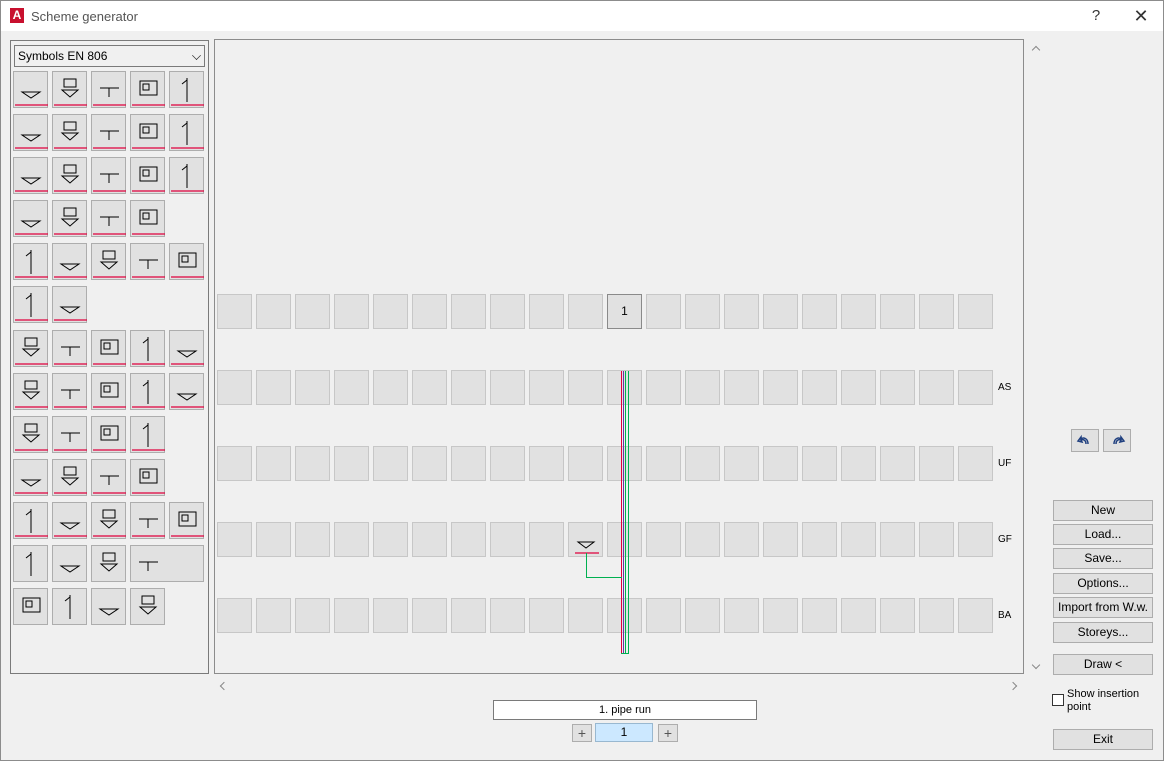 This screenshot has height=761, width=1164. Describe the element at coordinates (1013, 686) in the screenshot. I see `scroll-right-icon` at that location.